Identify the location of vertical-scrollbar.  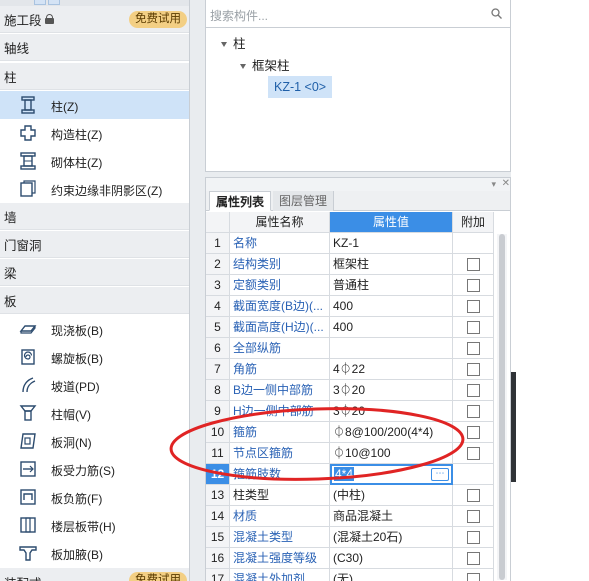
(502, 407).